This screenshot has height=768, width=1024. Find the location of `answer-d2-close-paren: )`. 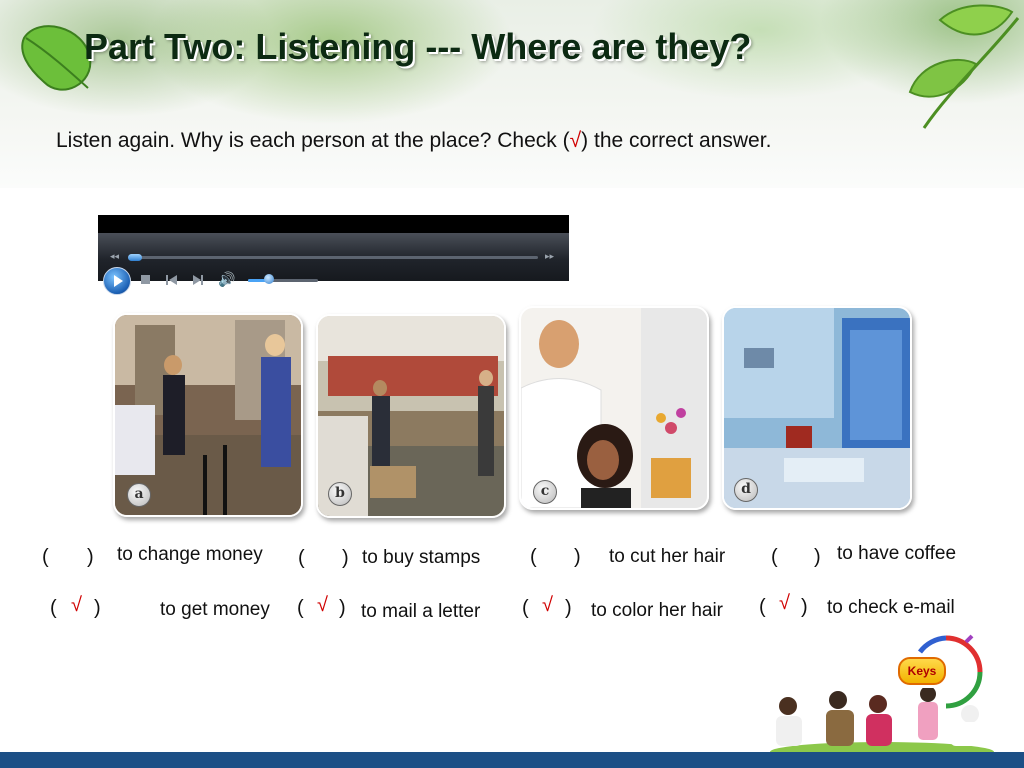

answer-d2-close-paren: ) is located at coordinates (804, 607).